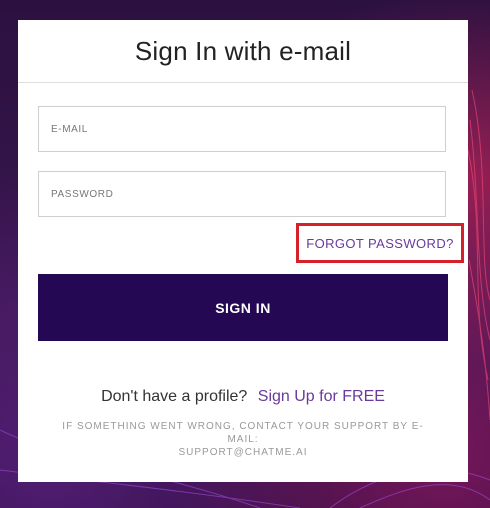 Image resolution: width=490 pixels, height=508 pixels. Describe the element at coordinates (321, 396) in the screenshot. I see `signup-link: Sign Up for FREE` at that location.